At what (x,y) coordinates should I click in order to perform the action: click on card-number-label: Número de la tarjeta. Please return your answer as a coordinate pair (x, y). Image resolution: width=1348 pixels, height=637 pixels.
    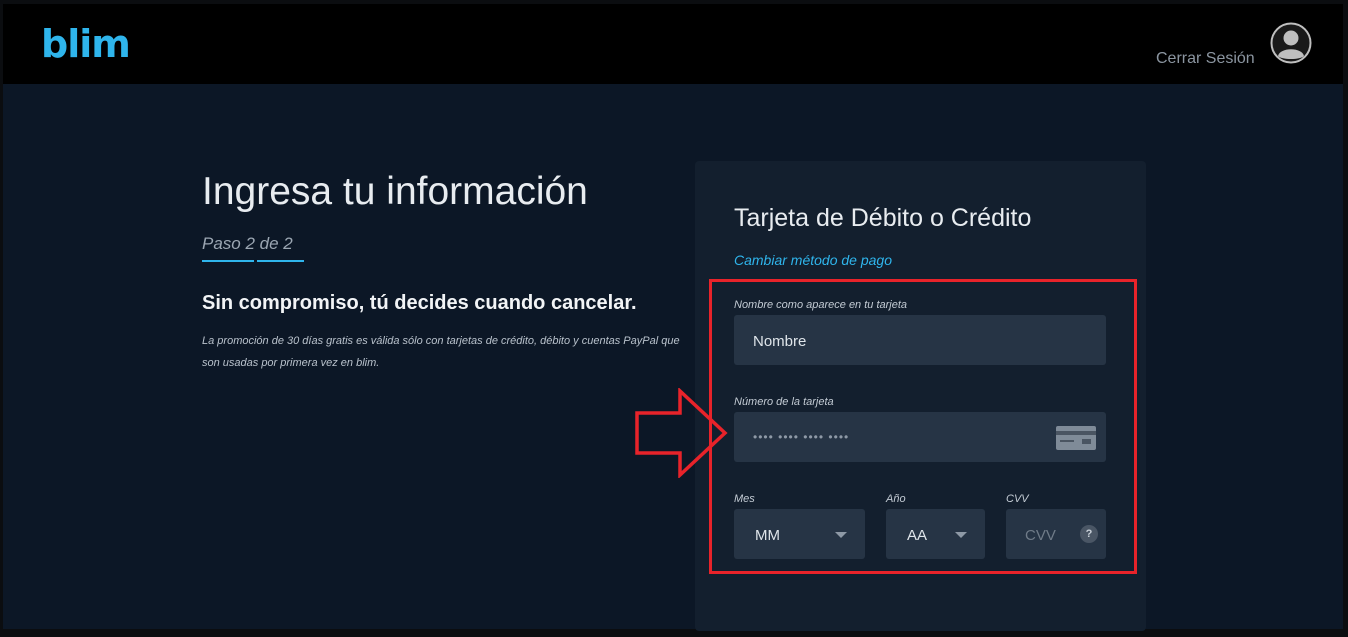
    Looking at the image, I should click on (784, 402).